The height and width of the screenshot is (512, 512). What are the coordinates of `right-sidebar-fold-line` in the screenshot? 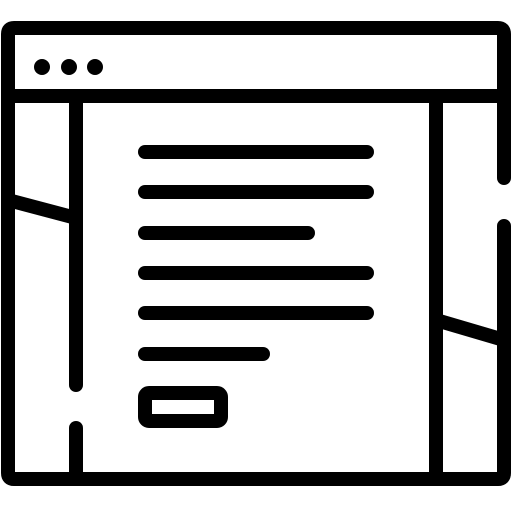 It's located at (470, 330).